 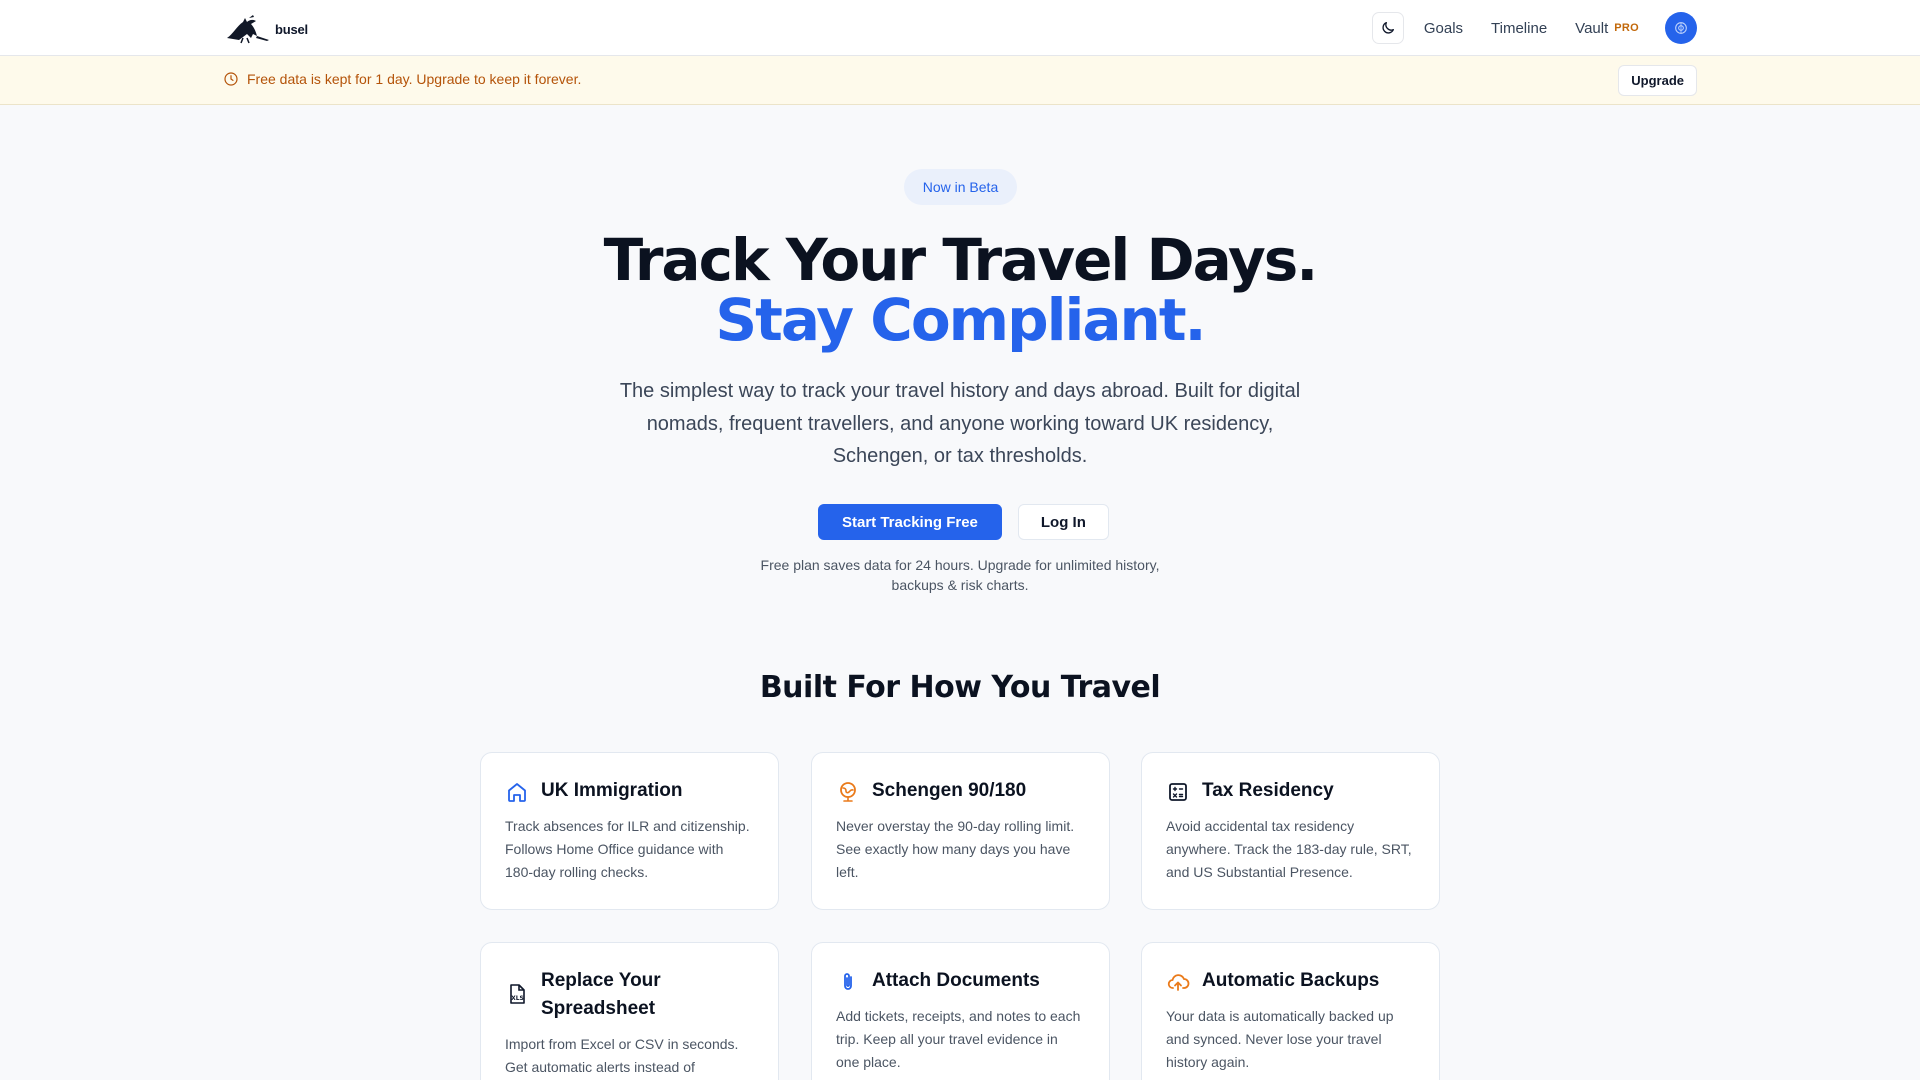 I want to click on hero-title-line2: Stay Compliant., so click(x=960, y=320).